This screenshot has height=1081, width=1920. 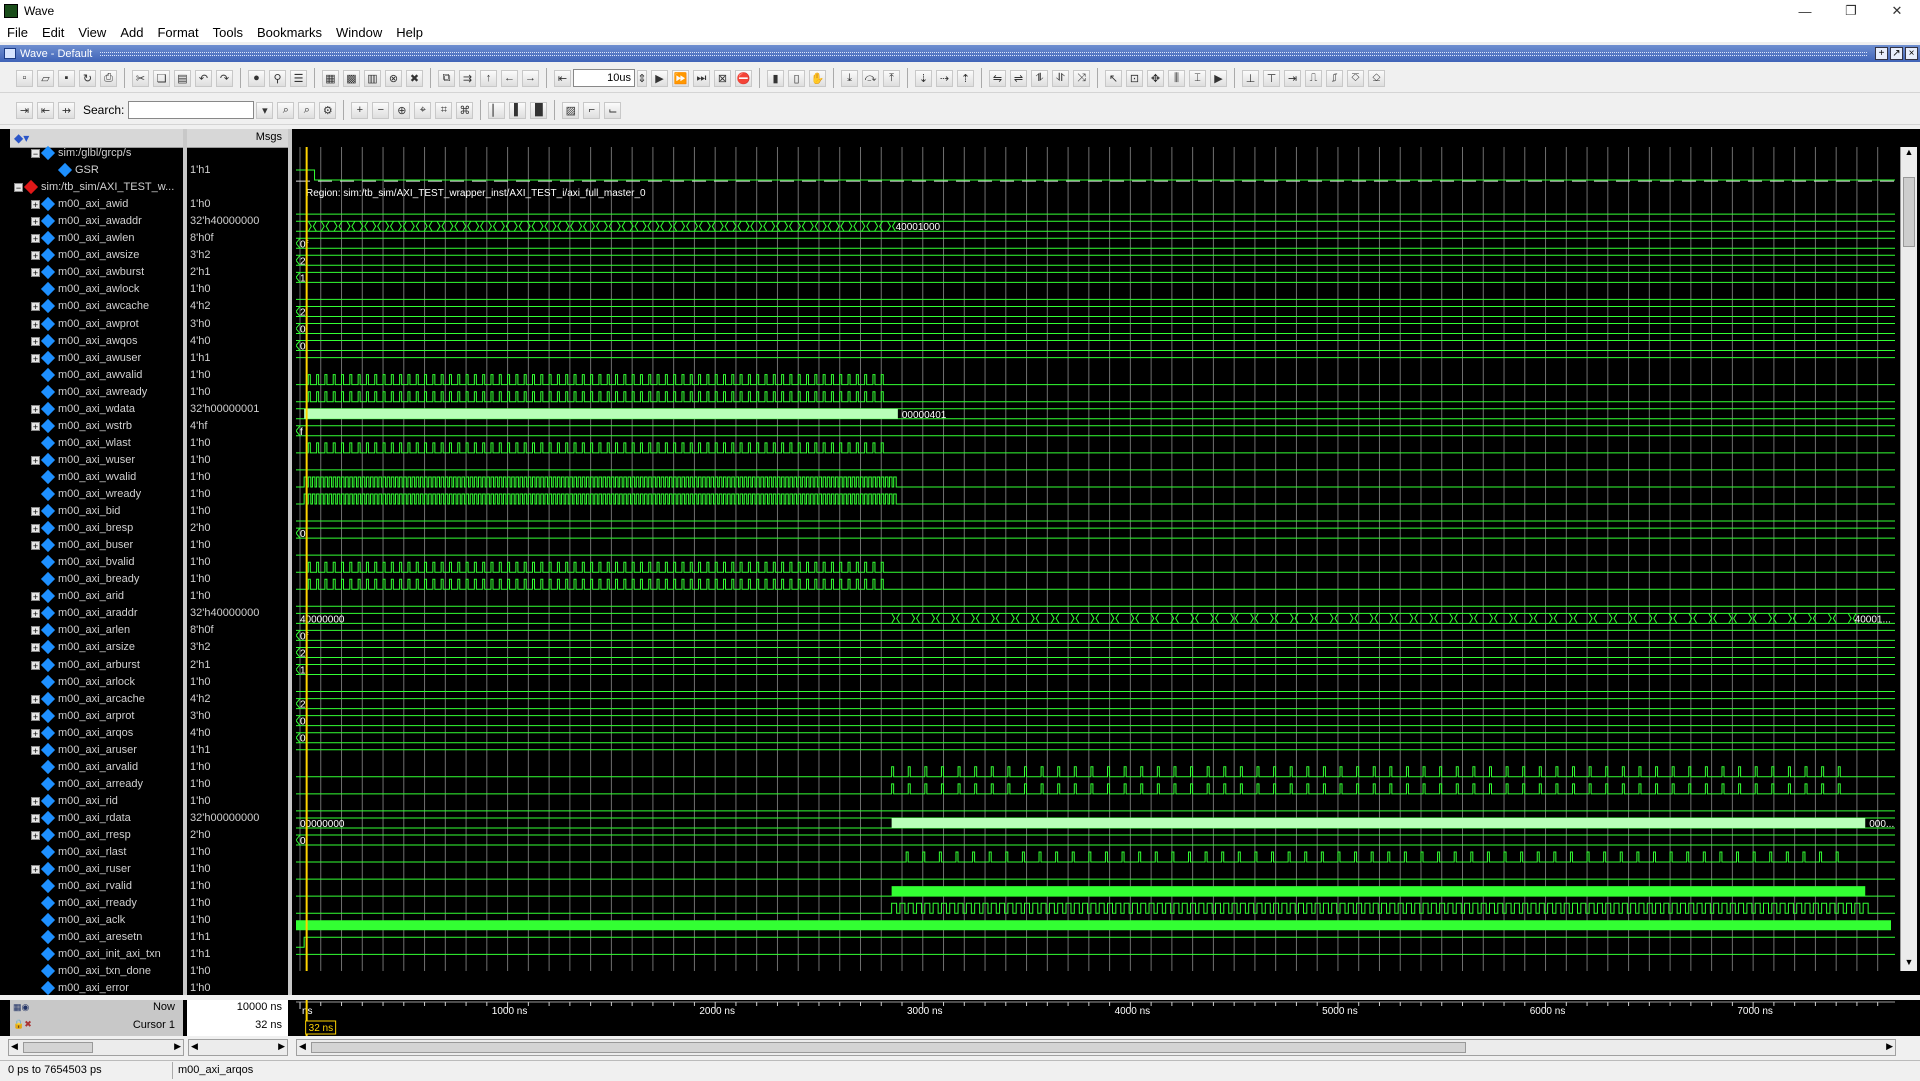 What do you see at coordinates (446, 78) in the screenshot?
I see `memory-icon: ⧉` at bounding box center [446, 78].